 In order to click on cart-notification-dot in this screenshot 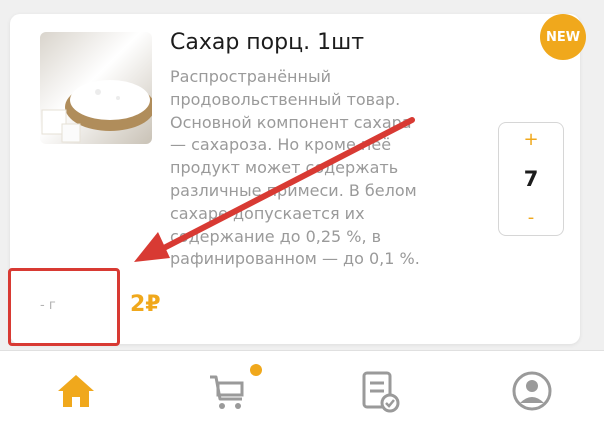, I will do `click(256, 370)`.